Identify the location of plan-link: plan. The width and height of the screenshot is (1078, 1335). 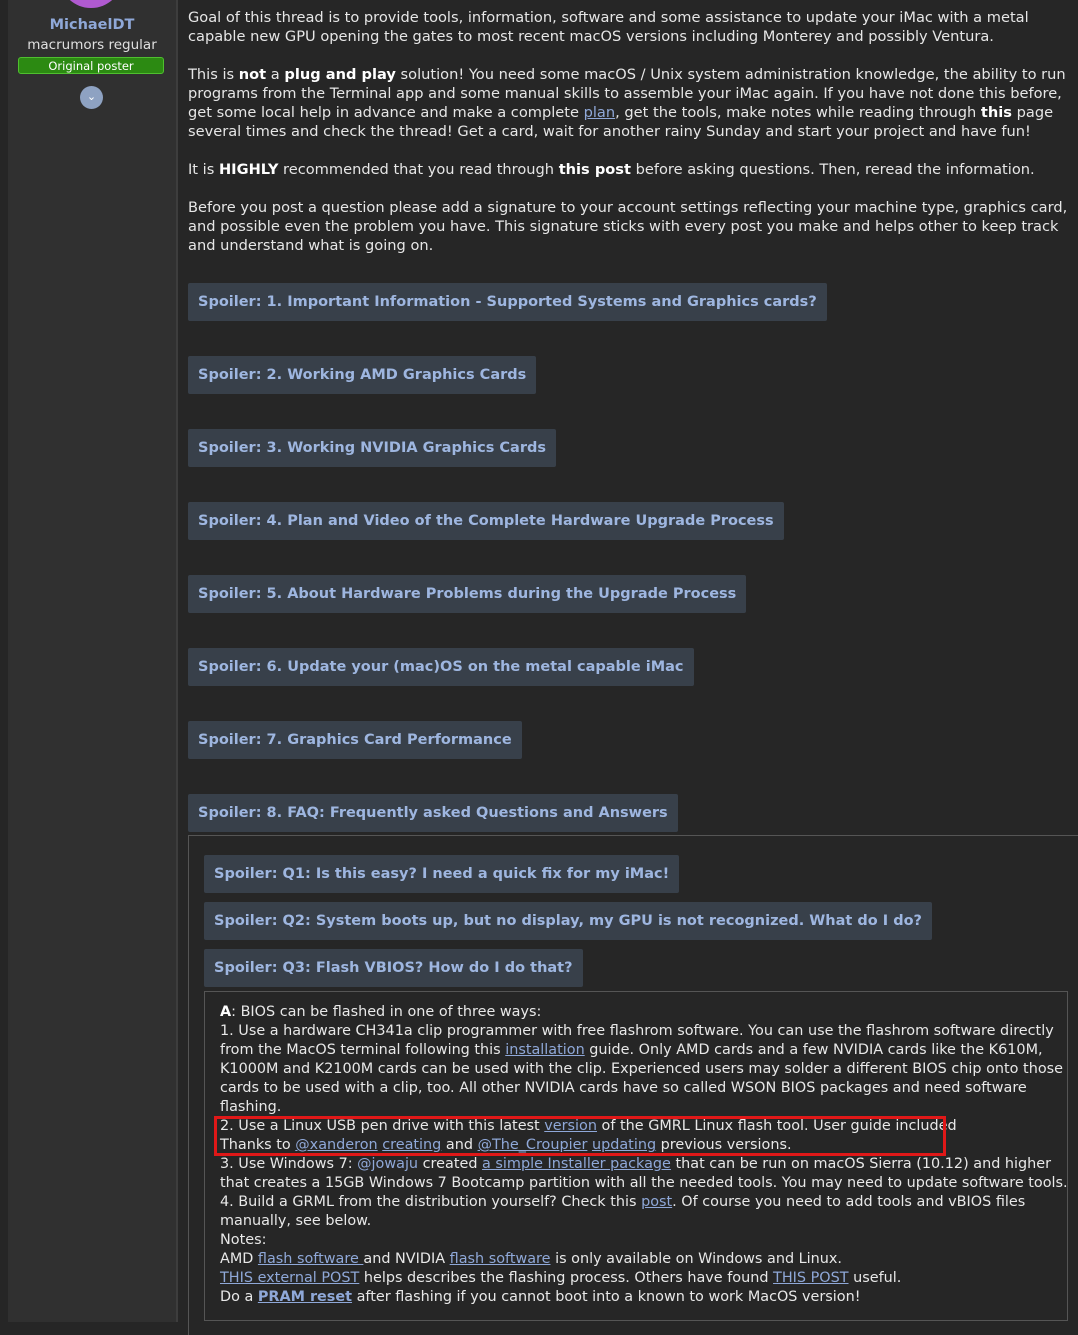
(600, 112).